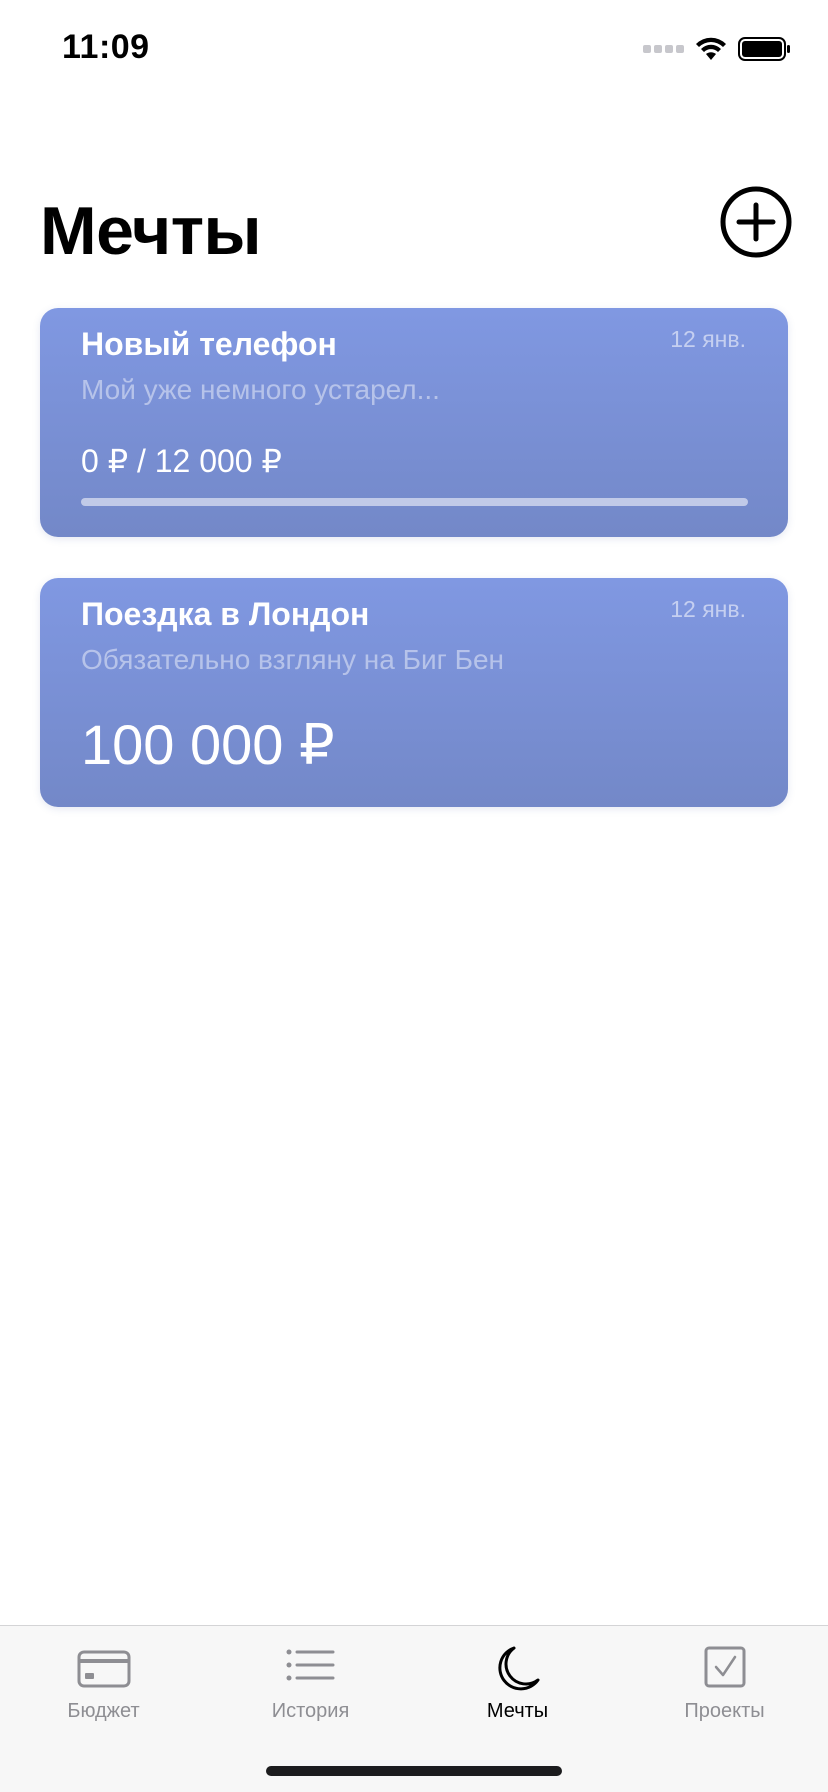 This screenshot has height=1792, width=828. I want to click on page-title: Мечты, so click(151, 231).